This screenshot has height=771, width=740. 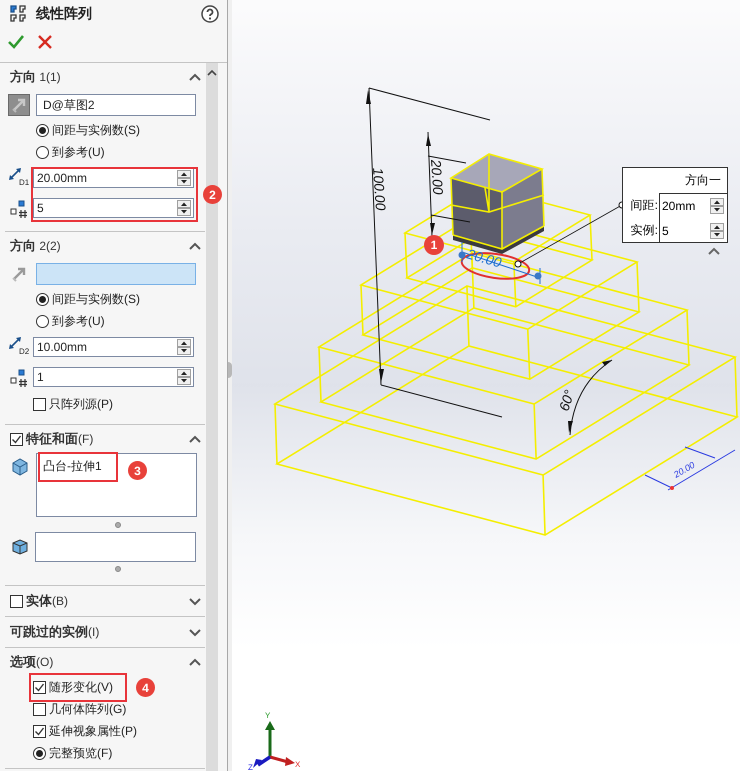 I want to click on axis-label: Y, so click(x=267, y=715).